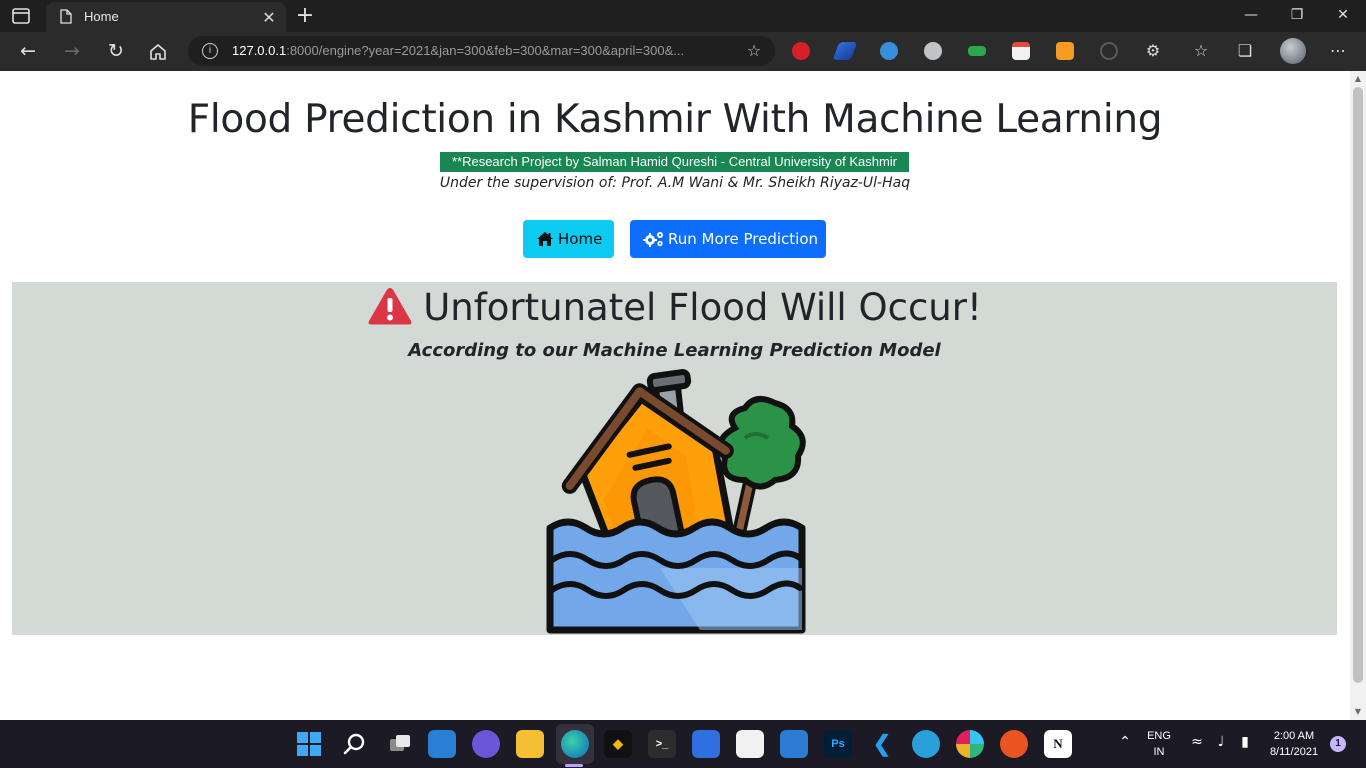  Describe the element at coordinates (1358, 79) in the screenshot. I see `scroll-up-arrow-icon: ▲` at that location.